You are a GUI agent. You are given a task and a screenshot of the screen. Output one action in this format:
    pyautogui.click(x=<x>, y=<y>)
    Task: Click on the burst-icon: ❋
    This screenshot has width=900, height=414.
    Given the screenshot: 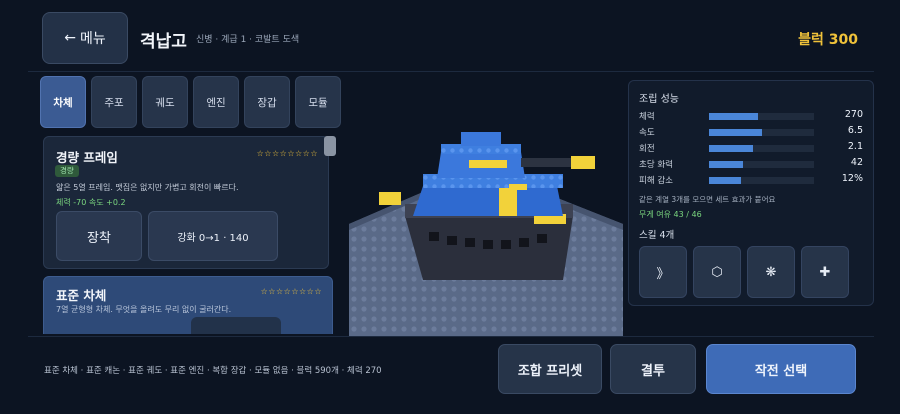 What is the action you would take?
    pyautogui.click(x=771, y=272)
    